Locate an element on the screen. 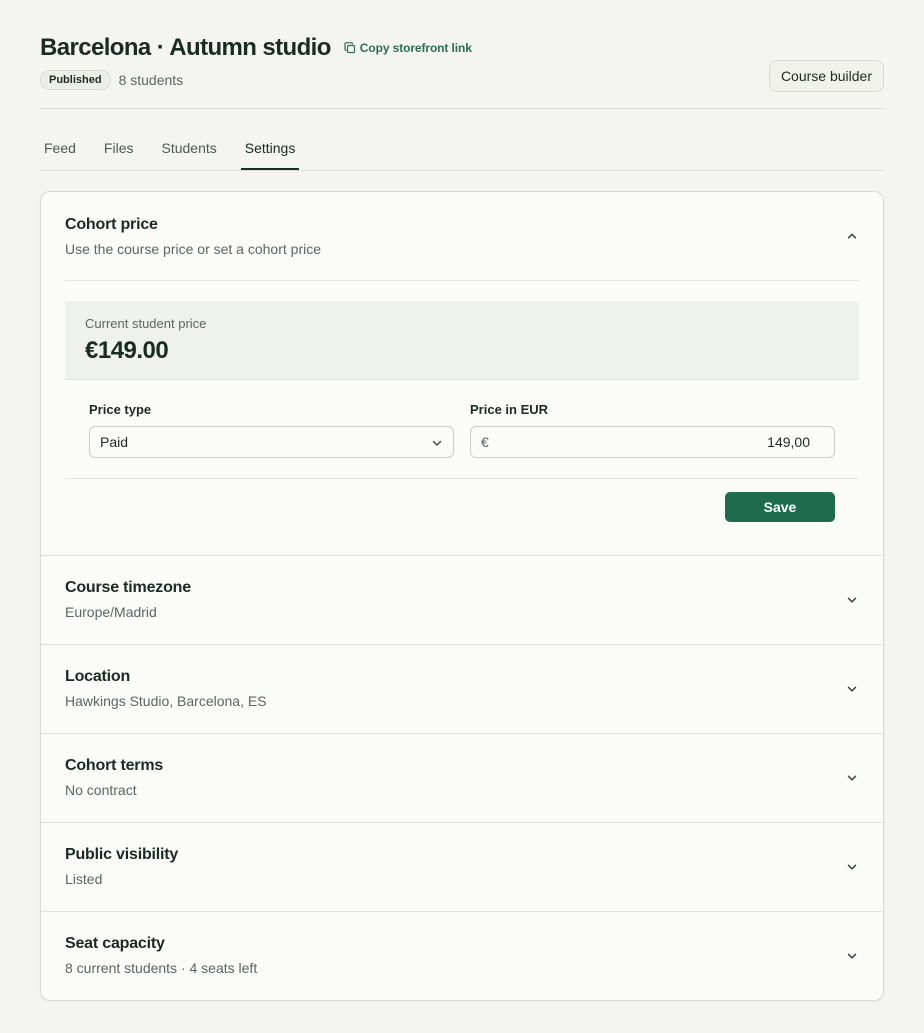 This screenshot has height=1033, width=924. price-eur-label: Price in EUR is located at coordinates (509, 409).